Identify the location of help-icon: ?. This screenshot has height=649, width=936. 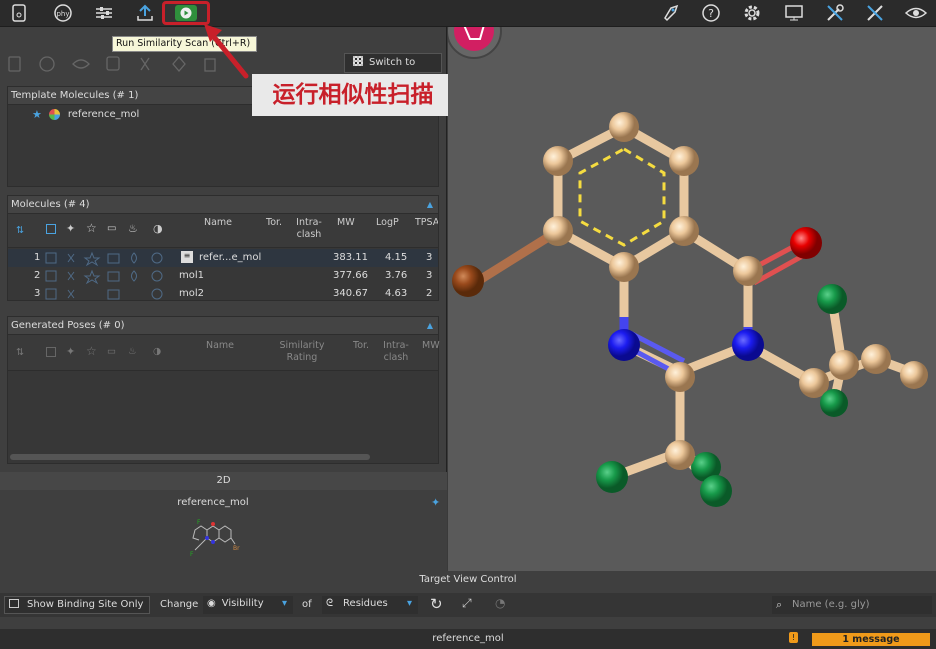
(711, 13).